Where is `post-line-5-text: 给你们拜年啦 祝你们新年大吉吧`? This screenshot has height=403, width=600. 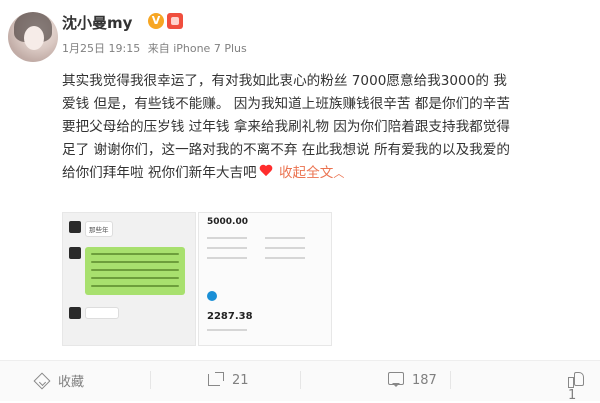
post-line-5-text: 给你们拜年啦 祝你们新年大吉吧 is located at coordinates (159, 173).